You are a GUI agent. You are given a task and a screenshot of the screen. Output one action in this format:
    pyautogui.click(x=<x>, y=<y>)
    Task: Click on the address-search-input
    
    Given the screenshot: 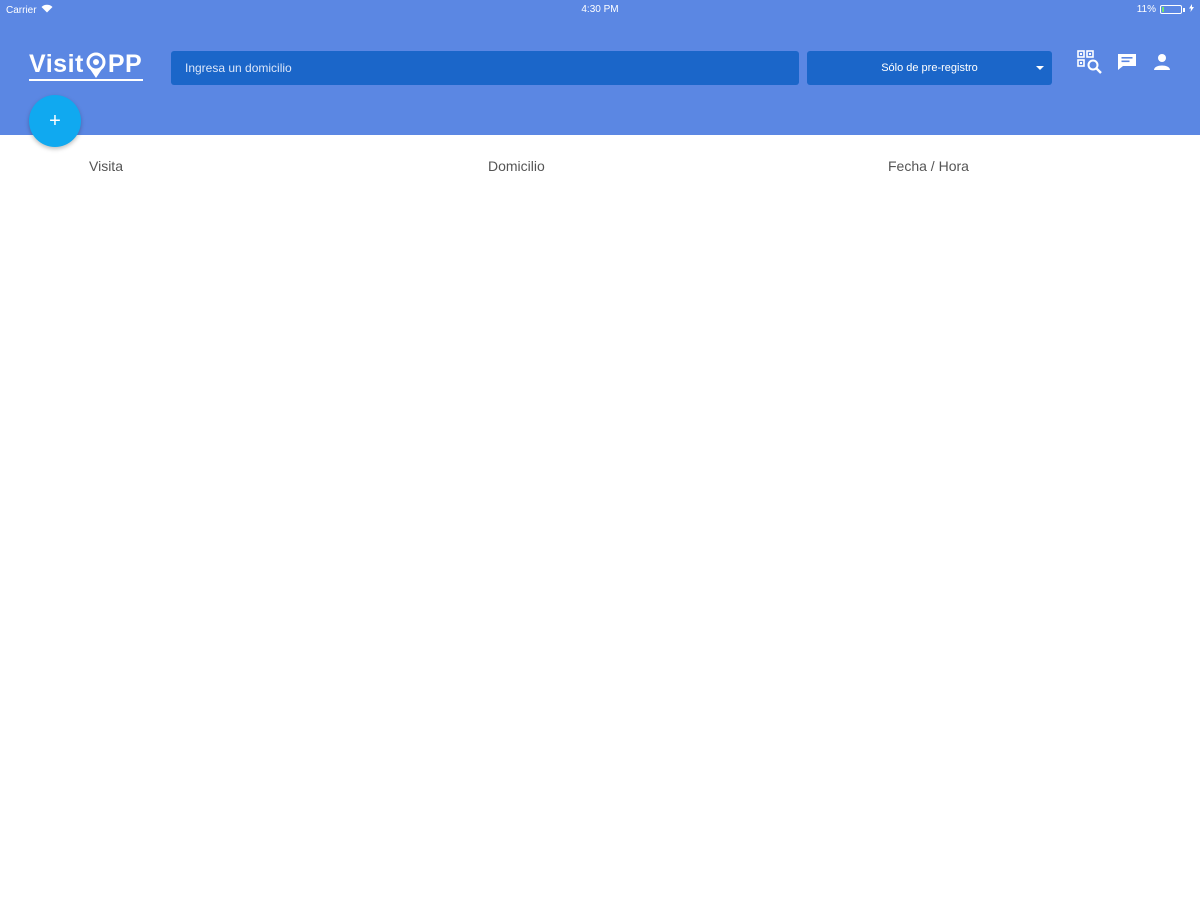 What is the action you would take?
    pyautogui.click(x=485, y=68)
    